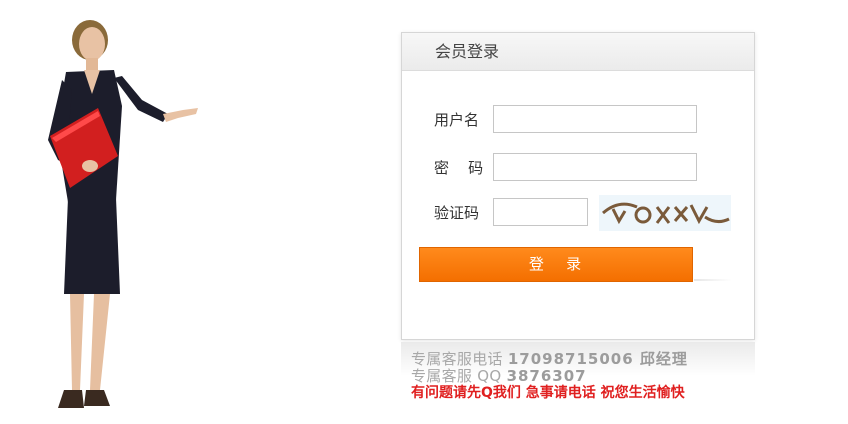  Describe the element at coordinates (556, 264) in the screenshot. I see `login-button: 登 录` at that location.